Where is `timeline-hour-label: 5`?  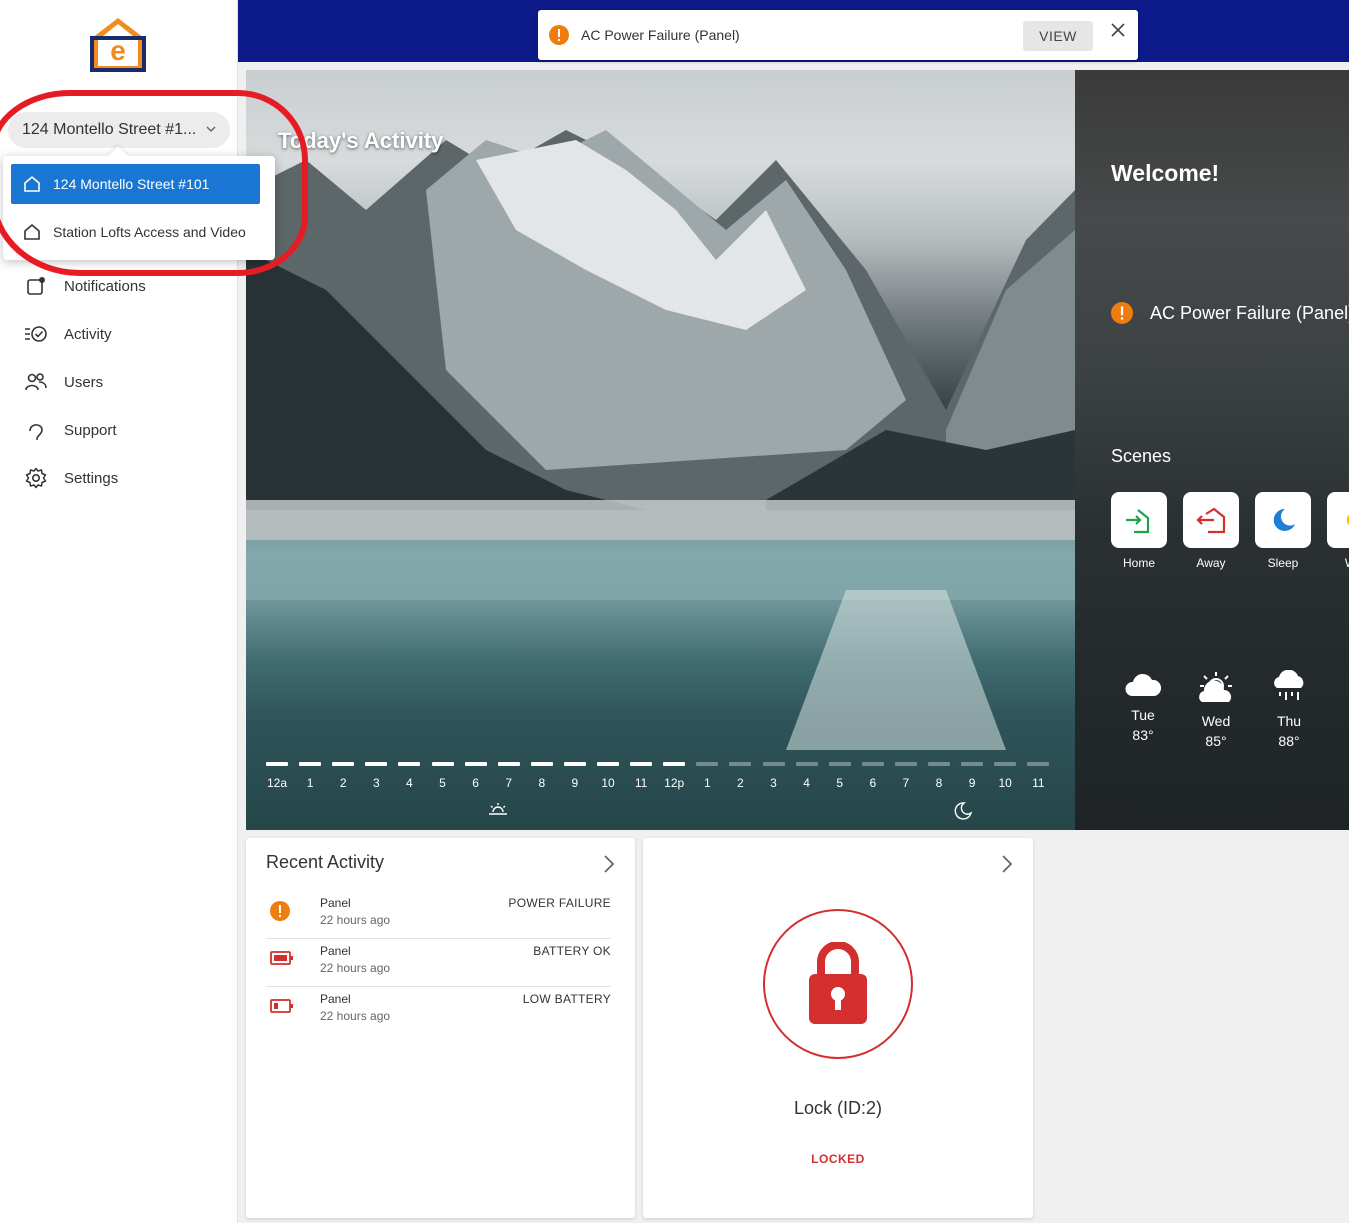 timeline-hour-label: 5 is located at coordinates (840, 783).